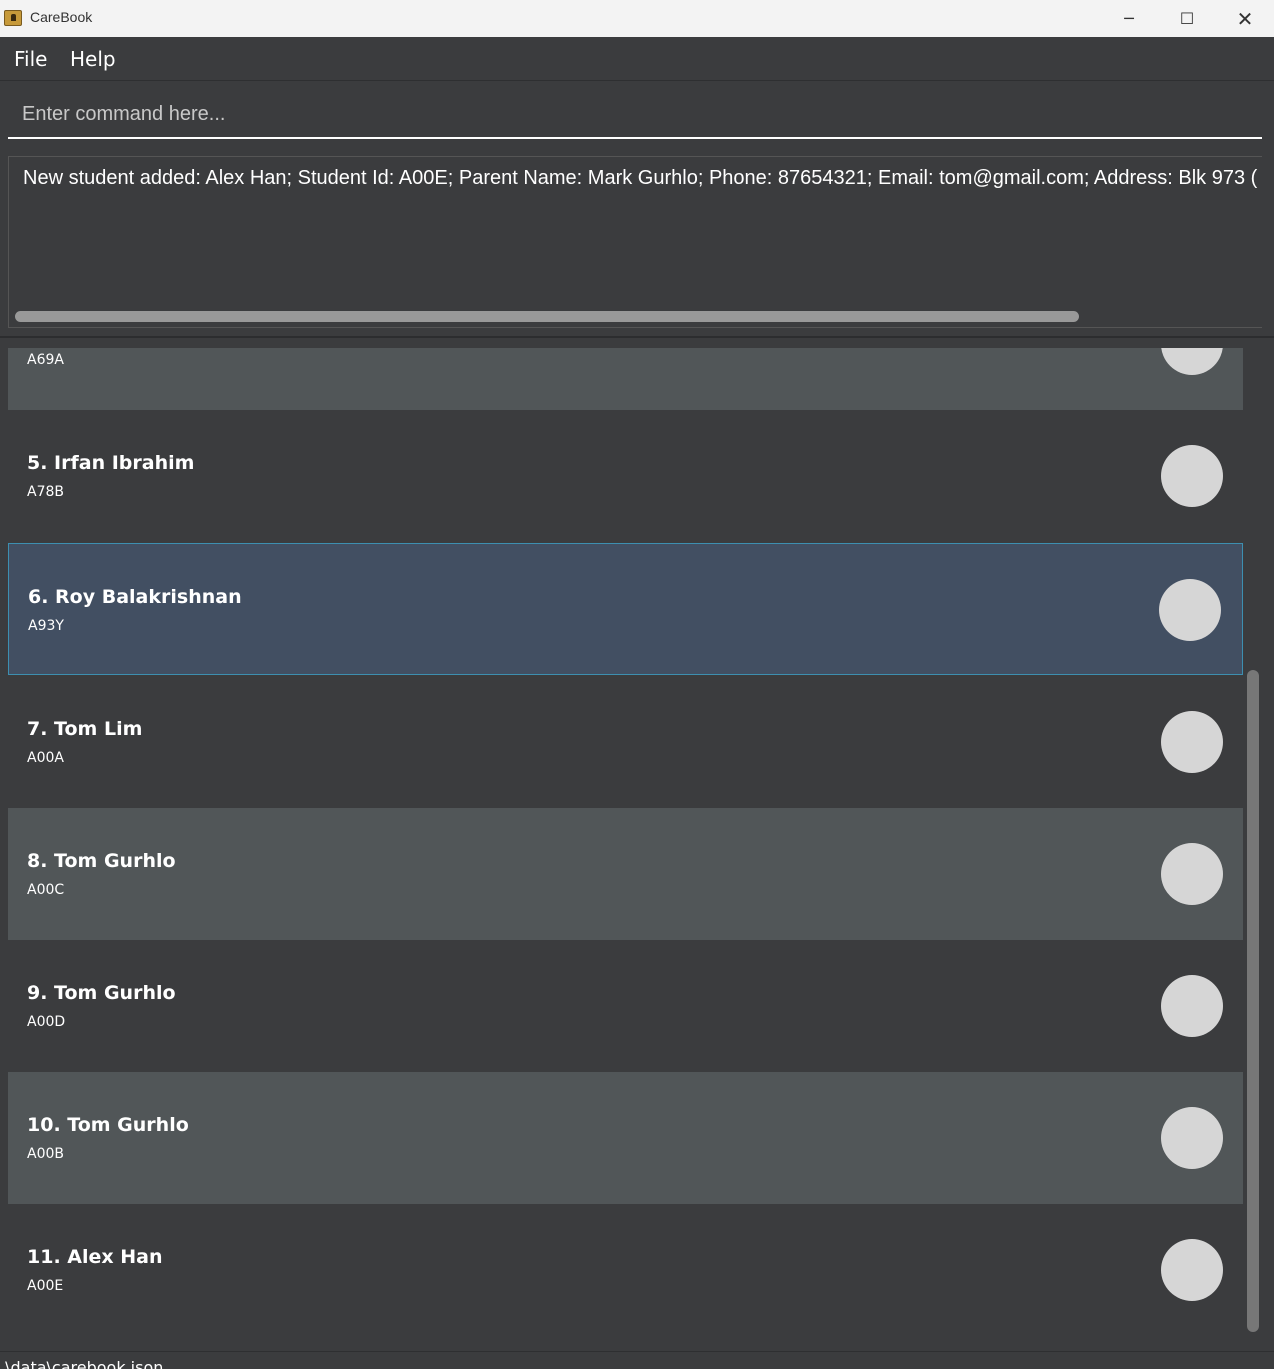 The image size is (1274, 1369). Describe the element at coordinates (101, 993) in the screenshot. I see `student-name: 9. Tom Gurhlo` at that location.